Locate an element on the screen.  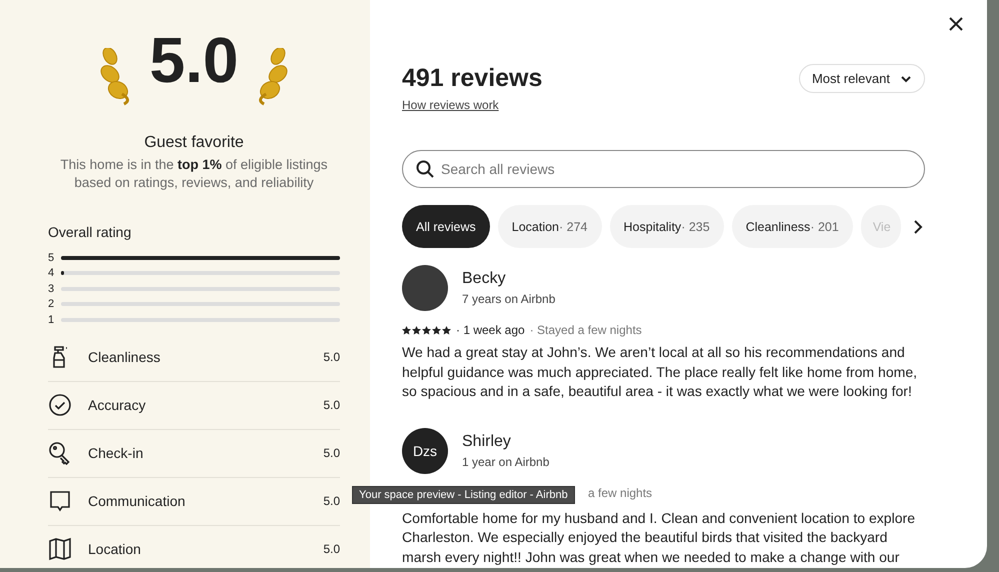
key-icon is located at coordinates (60, 453).